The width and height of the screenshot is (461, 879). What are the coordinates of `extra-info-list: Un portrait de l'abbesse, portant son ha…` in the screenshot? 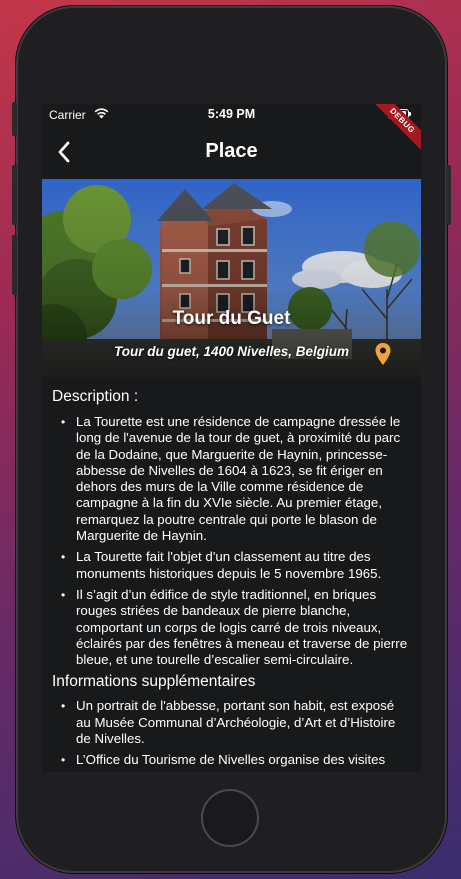 It's located at (236, 733).